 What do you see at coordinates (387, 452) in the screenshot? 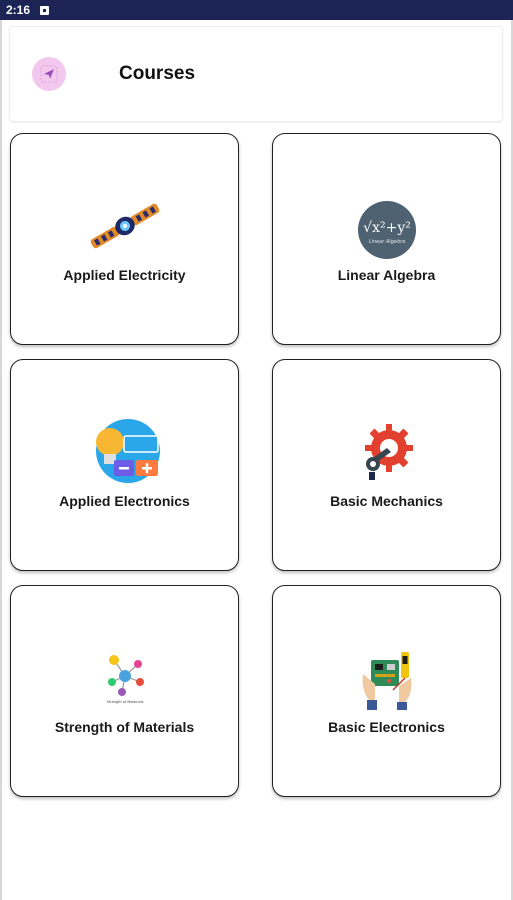
I see `gear-wrench-icon` at bounding box center [387, 452].